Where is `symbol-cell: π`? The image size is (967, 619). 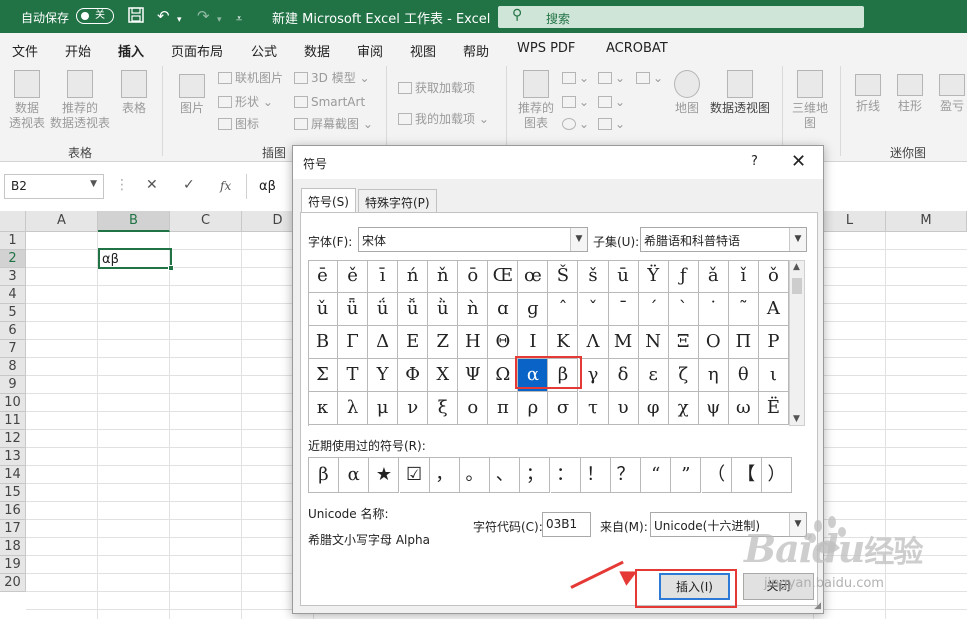 symbol-cell: π is located at coordinates (503, 408).